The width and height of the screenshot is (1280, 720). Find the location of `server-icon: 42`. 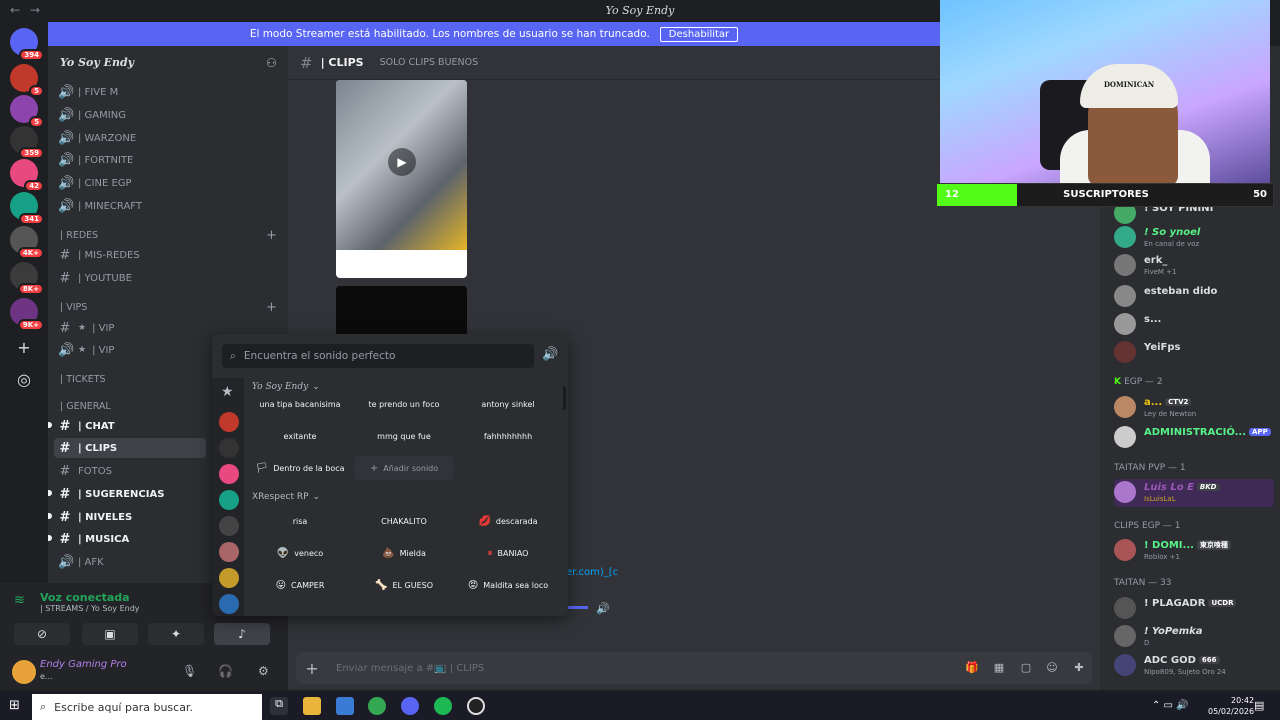

server-icon: 42 is located at coordinates (27, 175).